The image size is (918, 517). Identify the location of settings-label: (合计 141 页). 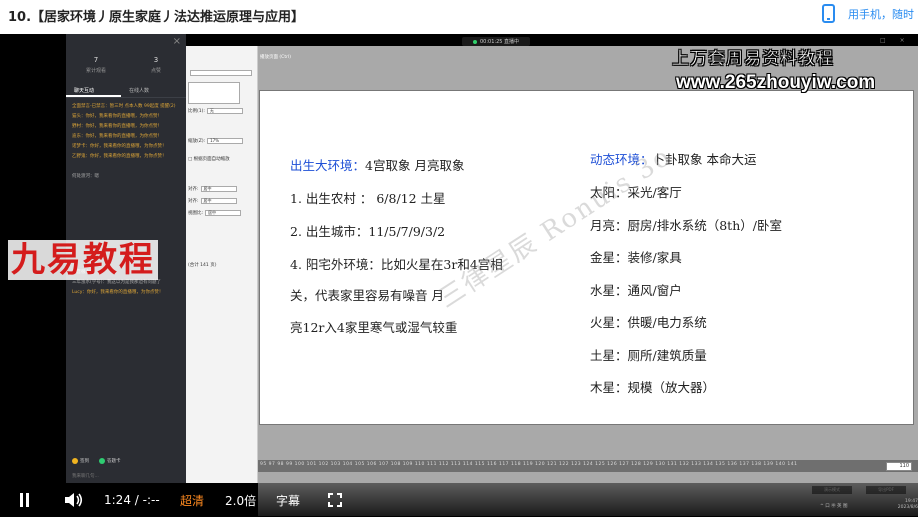
(202, 265).